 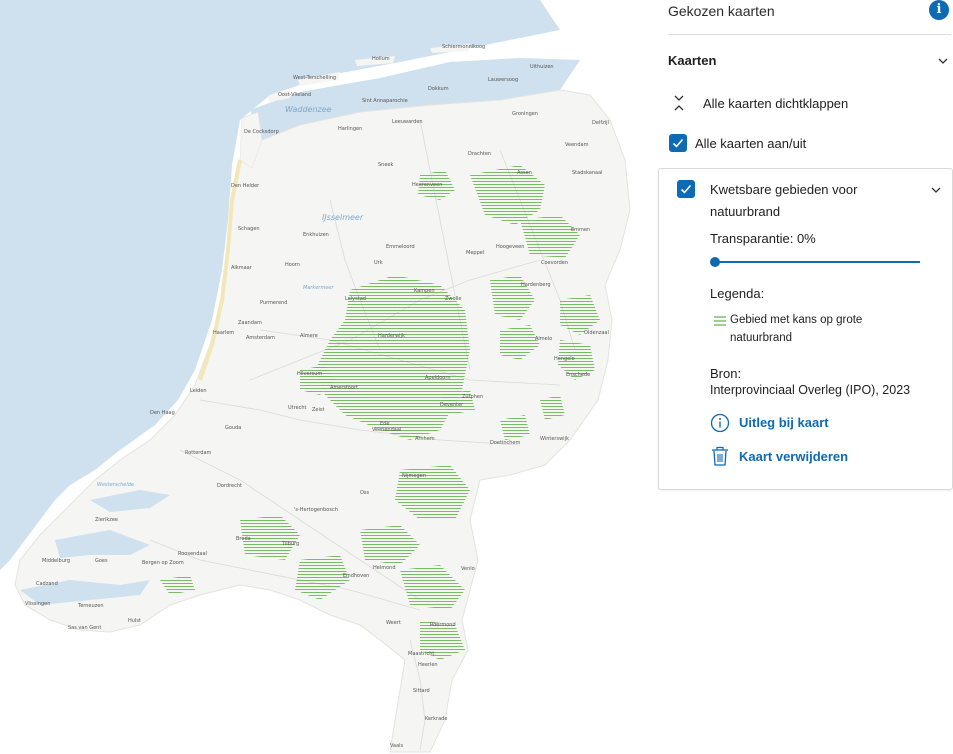 What do you see at coordinates (794, 456) in the screenshot?
I see `remove-map-label: Kaart verwijderen` at bounding box center [794, 456].